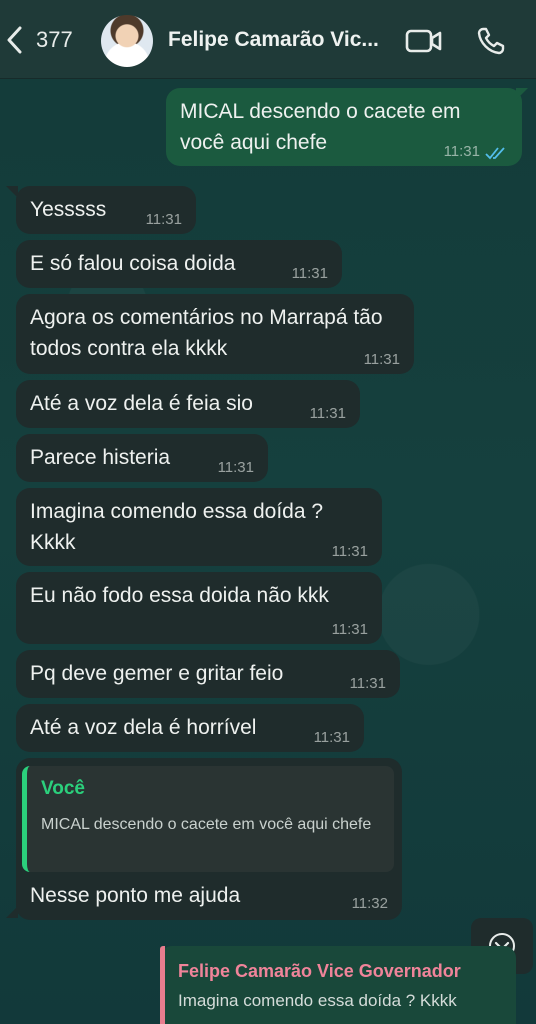  Describe the element at coordinates (133, 263) in the screenshot. I see `message-text: E só falou coisa doida` at that location.